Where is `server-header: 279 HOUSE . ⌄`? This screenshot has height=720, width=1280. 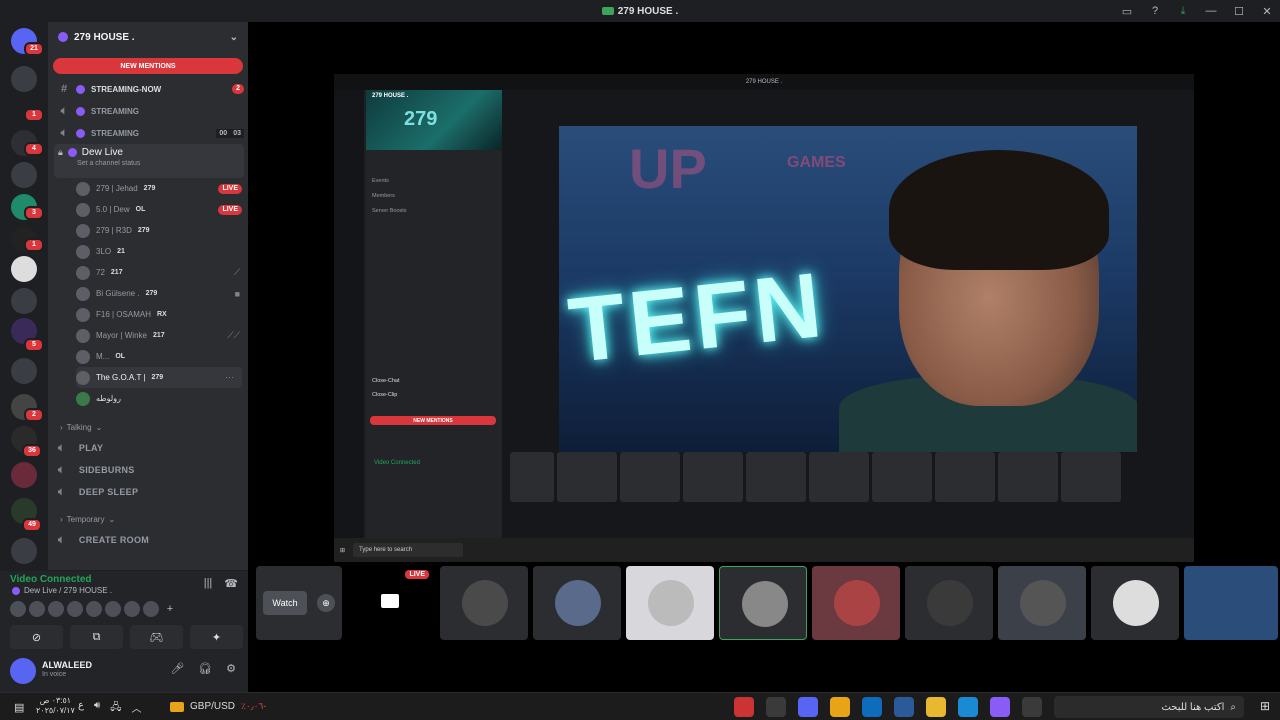 server-header: 279 HOUSE . ⌄ is located at coordinates (148, 37).